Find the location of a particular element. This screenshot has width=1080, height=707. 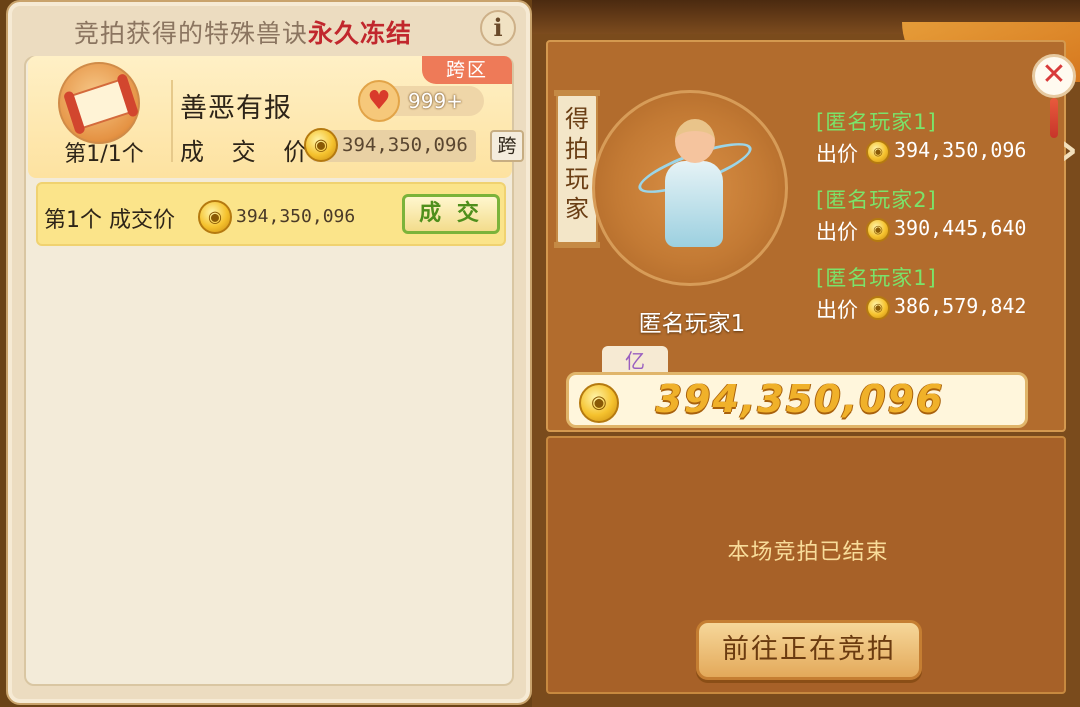

deal-label: 第1个 成交价 is located at coordinates (109, 220).